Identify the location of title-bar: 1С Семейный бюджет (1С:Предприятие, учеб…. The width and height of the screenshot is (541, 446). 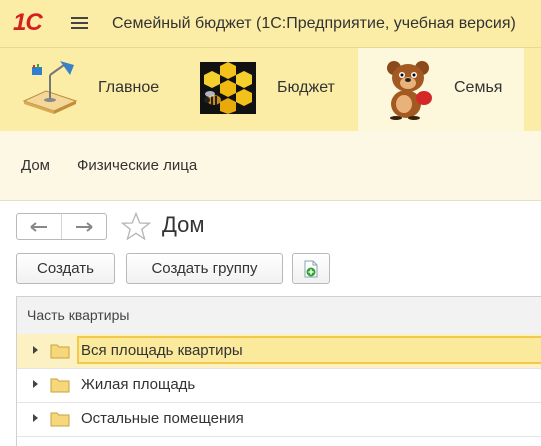
(270, 24).